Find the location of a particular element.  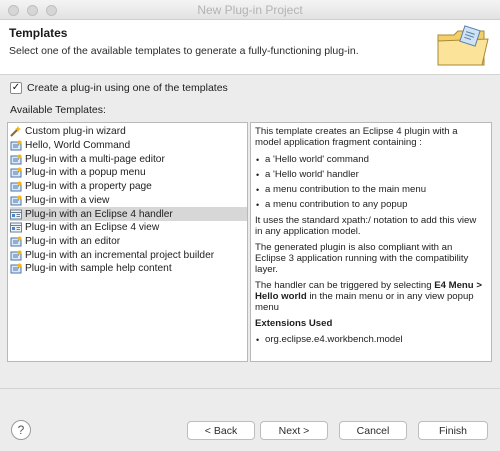

available-templates-label: Available Templates: is located at coordinates (58, 110).